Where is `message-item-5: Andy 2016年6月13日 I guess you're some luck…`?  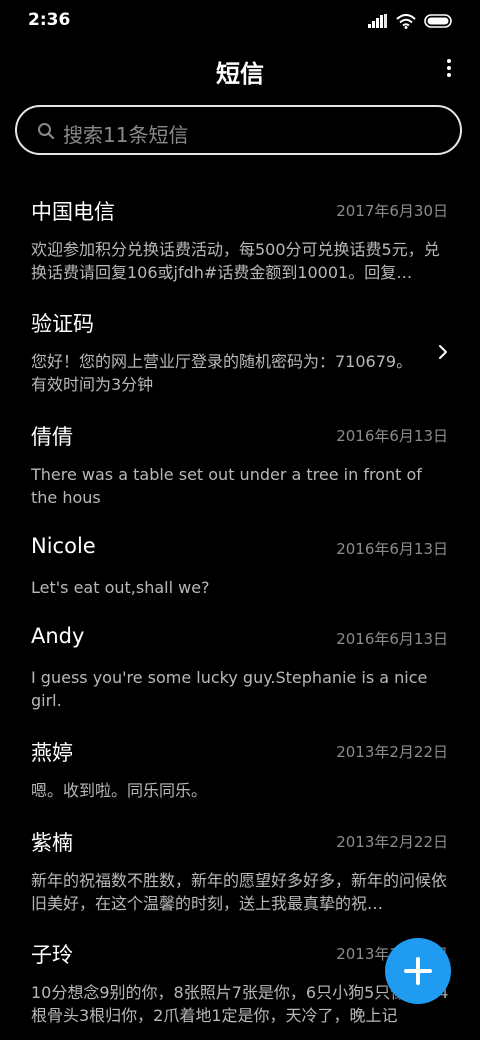 message-item-5: Andy 2016年6月13日 I guess you're some luck… is located at coordinates (240, 672).